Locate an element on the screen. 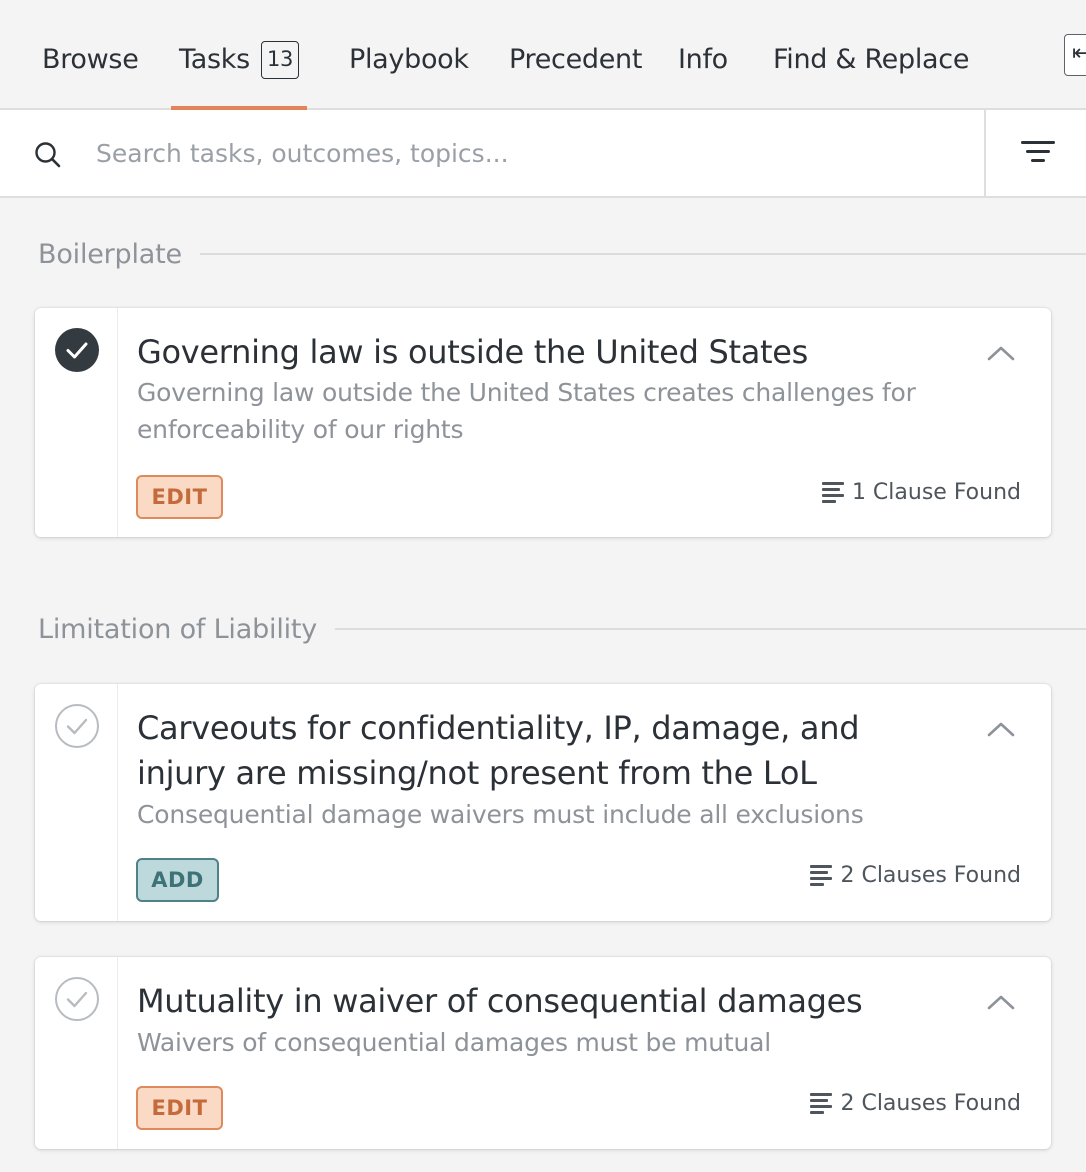 The height and width of the screenshot is (1172, 1086). collapse-panel-button: ⇤ is located at coordinates (1075, 55).